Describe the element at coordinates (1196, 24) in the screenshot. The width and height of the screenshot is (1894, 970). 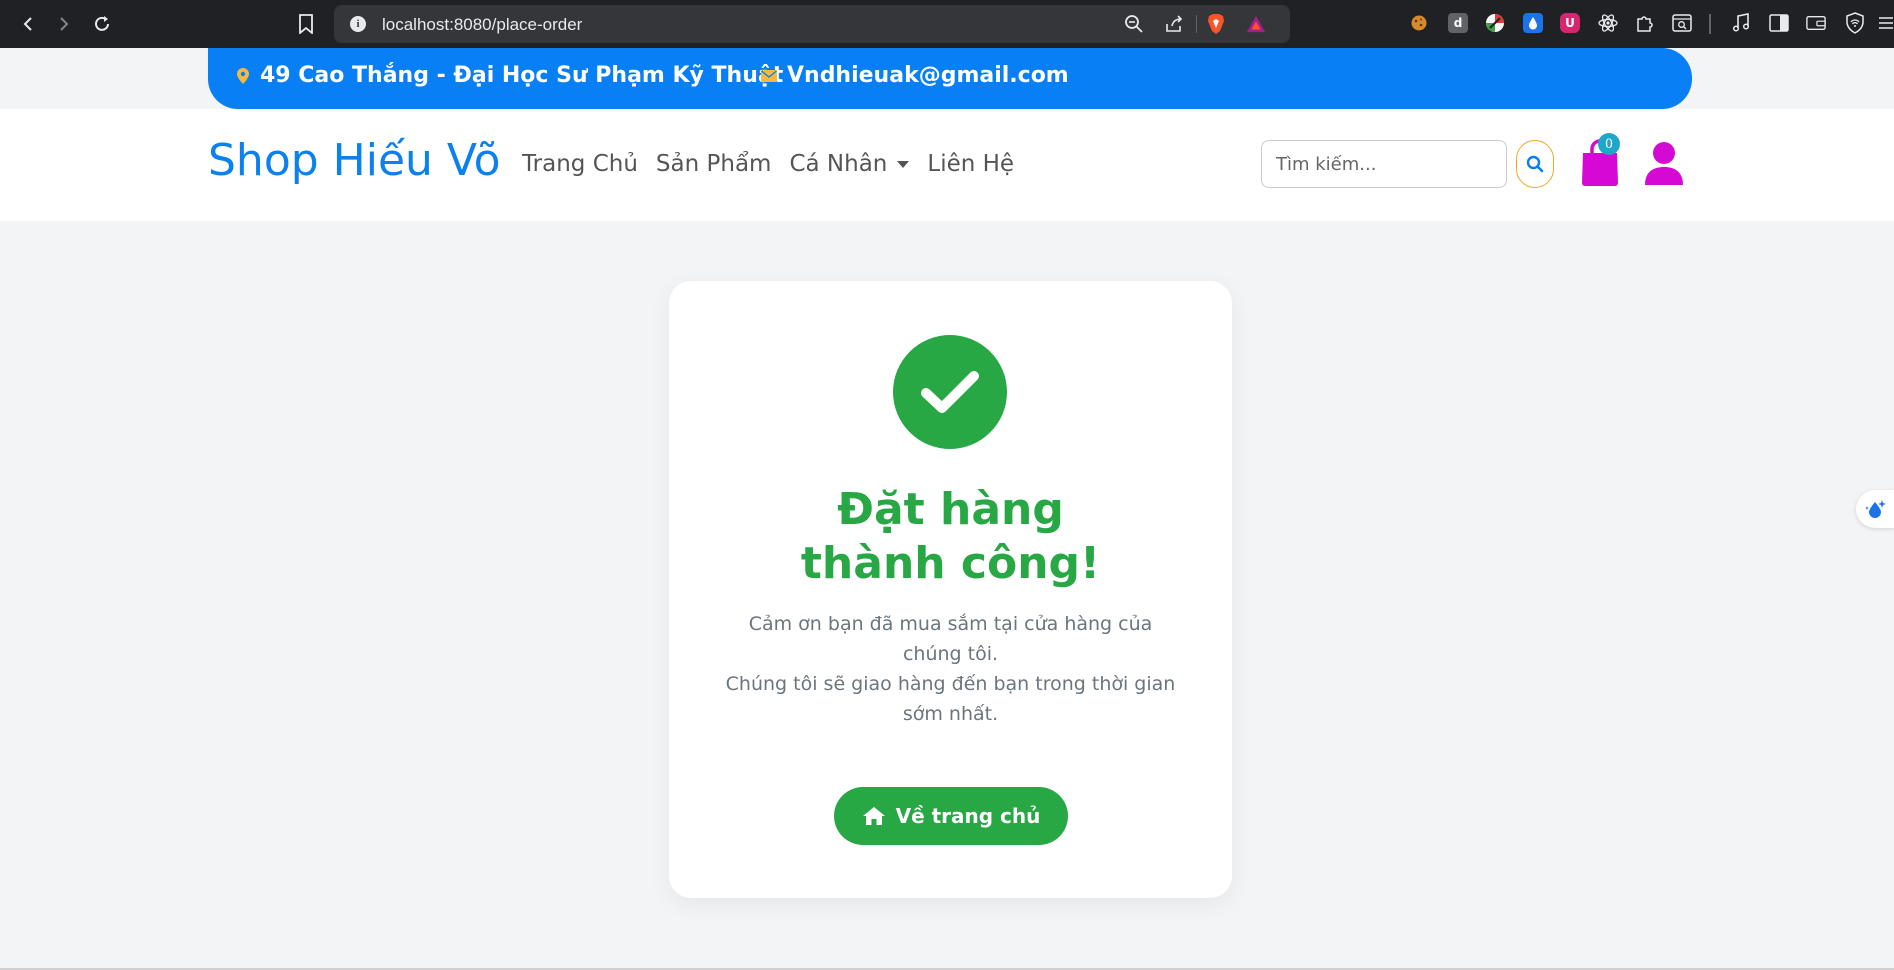
I see `omnibox-divider` at that location.